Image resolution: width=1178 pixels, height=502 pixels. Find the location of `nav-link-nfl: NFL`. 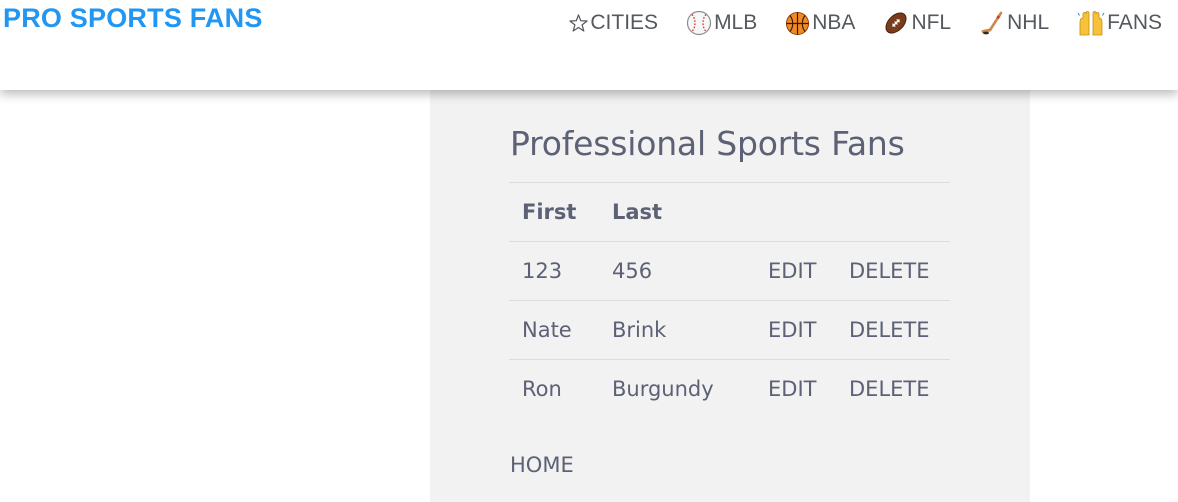

nav-link-nfl: NFL is located at coordinates (917, 23).